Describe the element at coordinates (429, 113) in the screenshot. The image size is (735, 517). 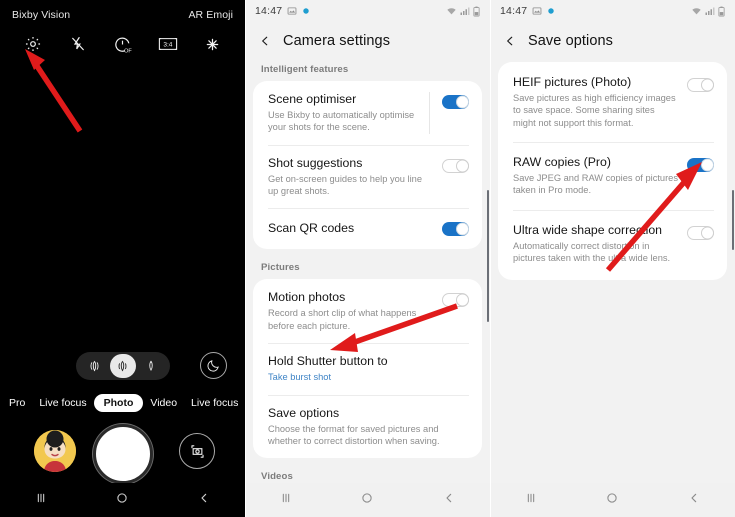
I see `toggle-divider` at that location.